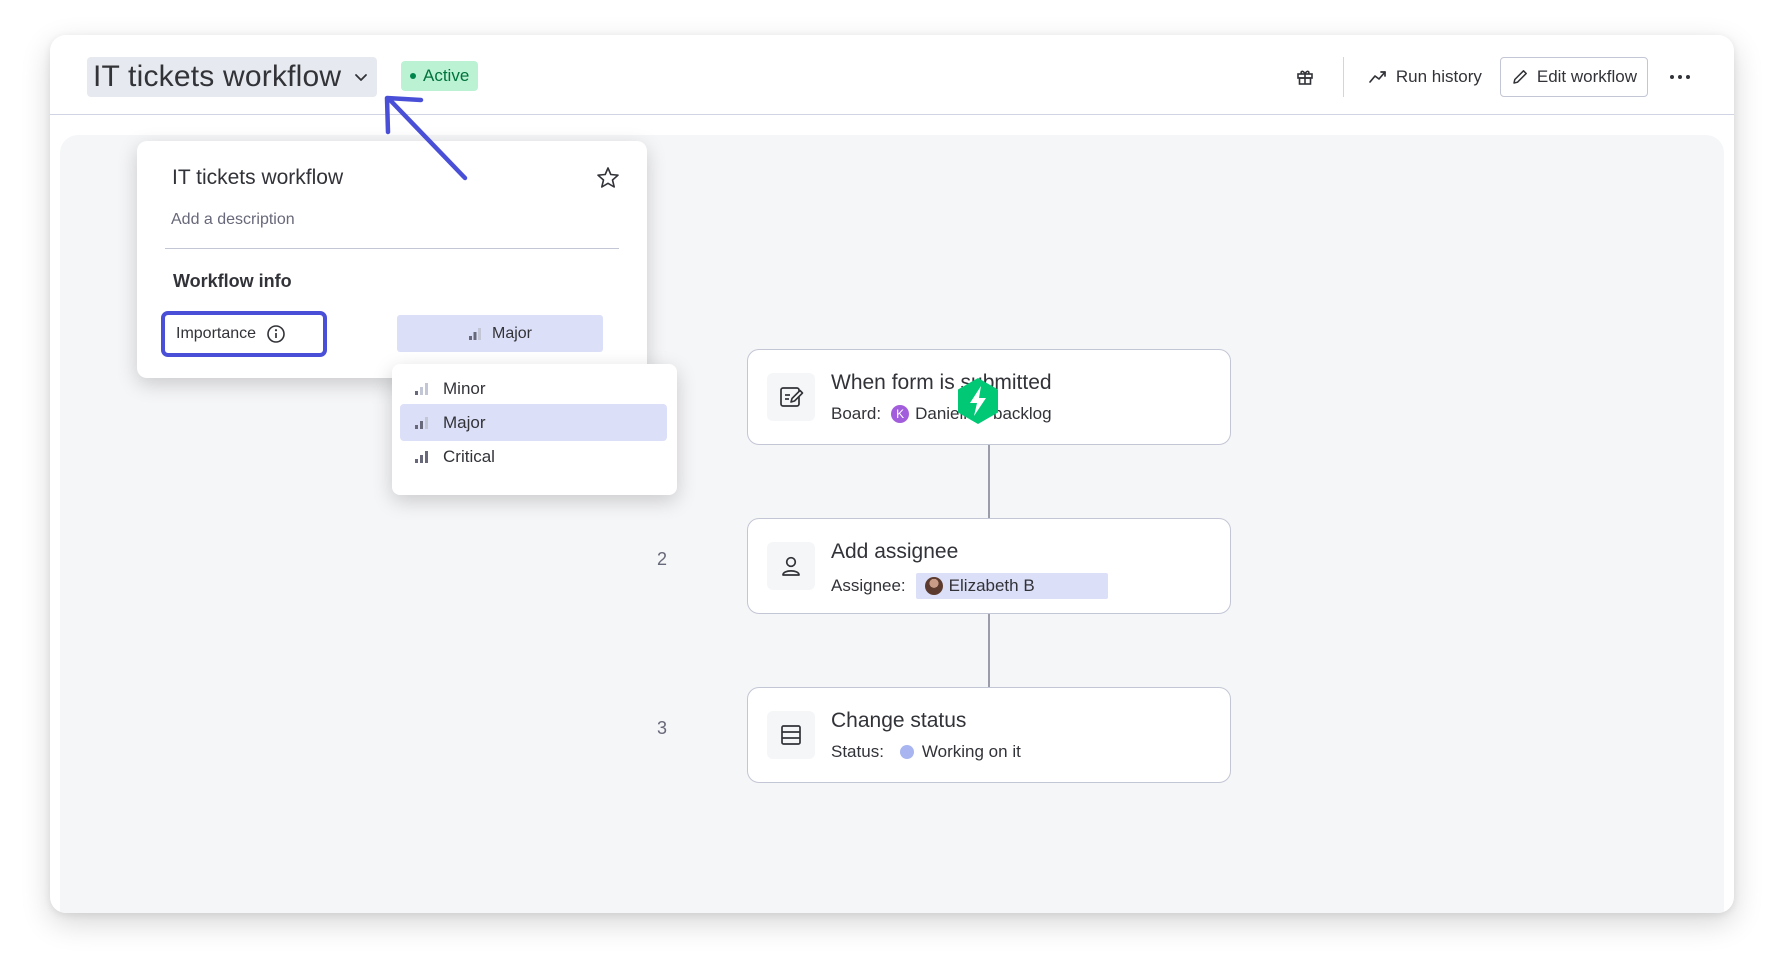 This screenshot has width=1784, height=979. I want to click on importance-label-highlight: Importance, so click(244, 334).